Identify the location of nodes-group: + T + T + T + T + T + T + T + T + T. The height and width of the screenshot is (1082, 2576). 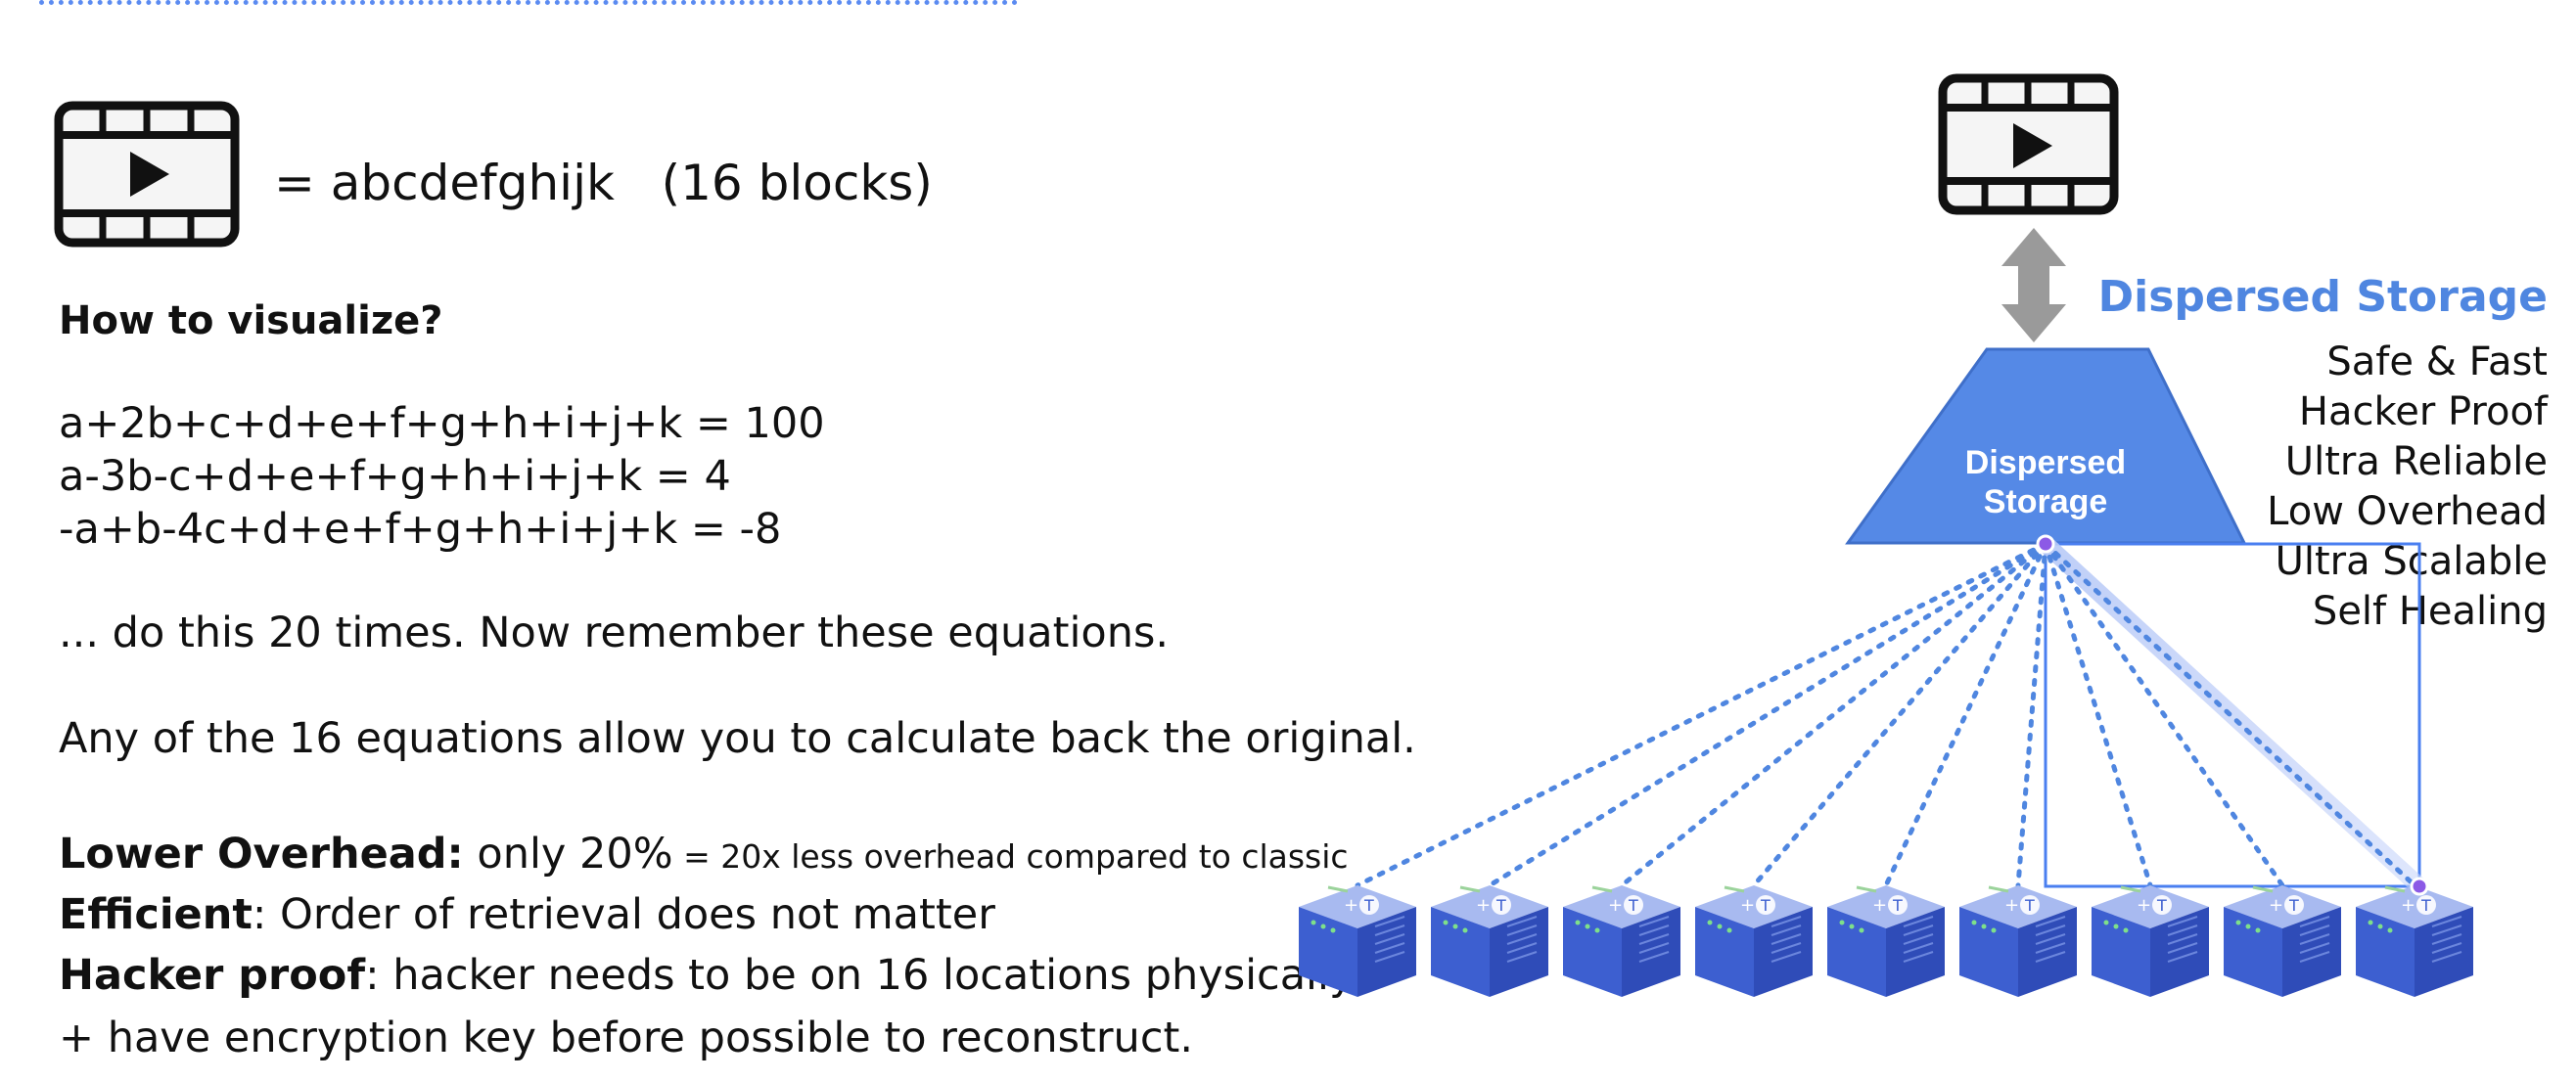
(1886, 941).